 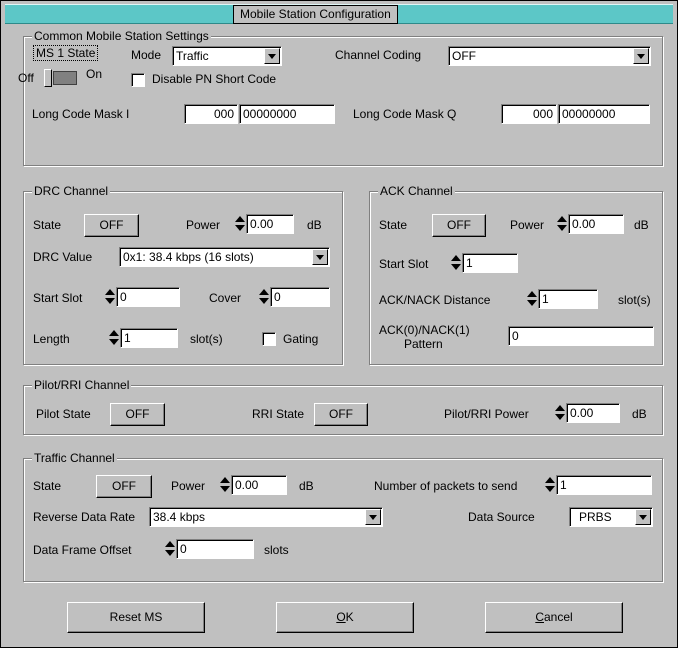 What do you see at coordinates (206, 339) in the screenshot?
I see `drc-length-unit: slot(s)` at bounding box center [206, 339].